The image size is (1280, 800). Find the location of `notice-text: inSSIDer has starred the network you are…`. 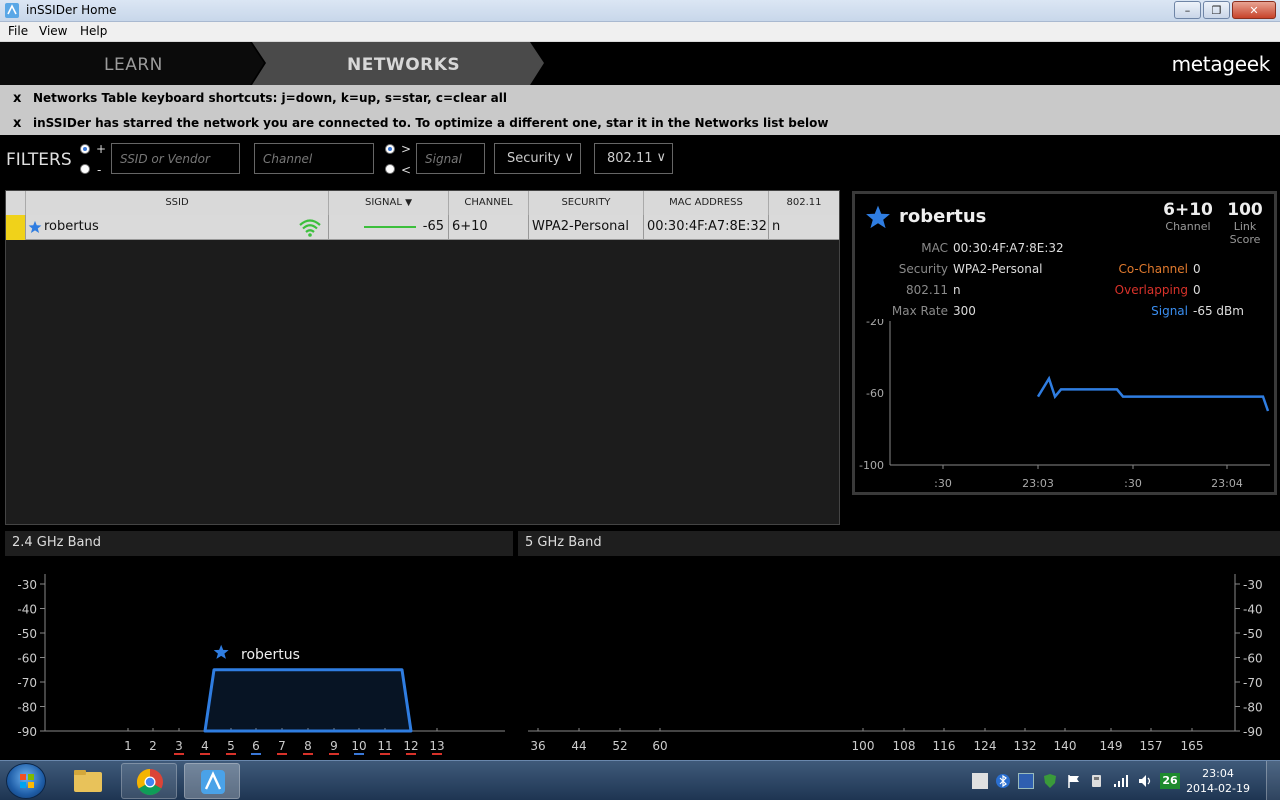

notice-text: inSSIDer has starred the network you are… is located at coordinates (431, 123).